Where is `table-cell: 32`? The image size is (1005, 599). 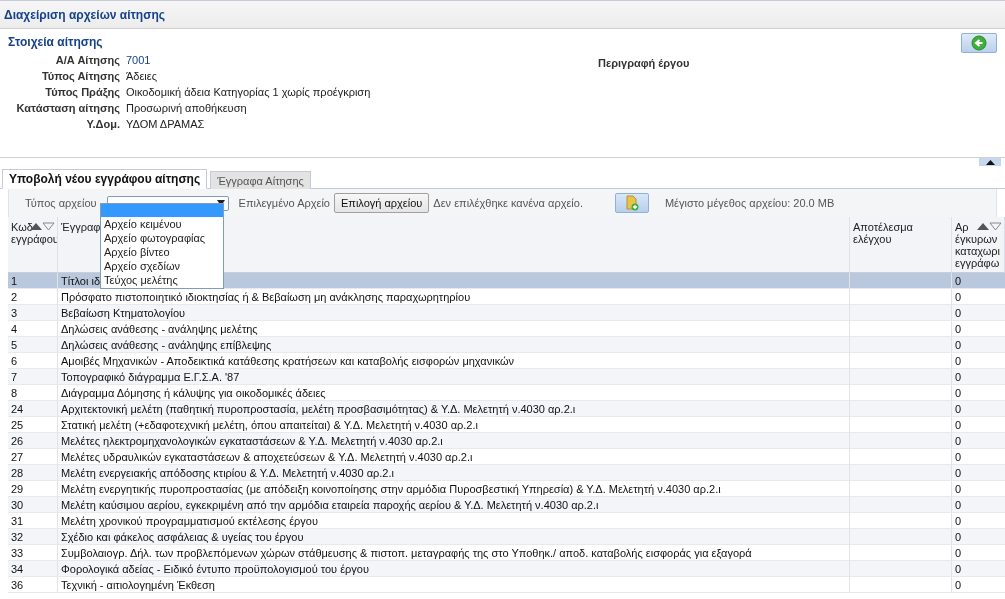 table-cell: 32 is located at coordinates (33, 537).